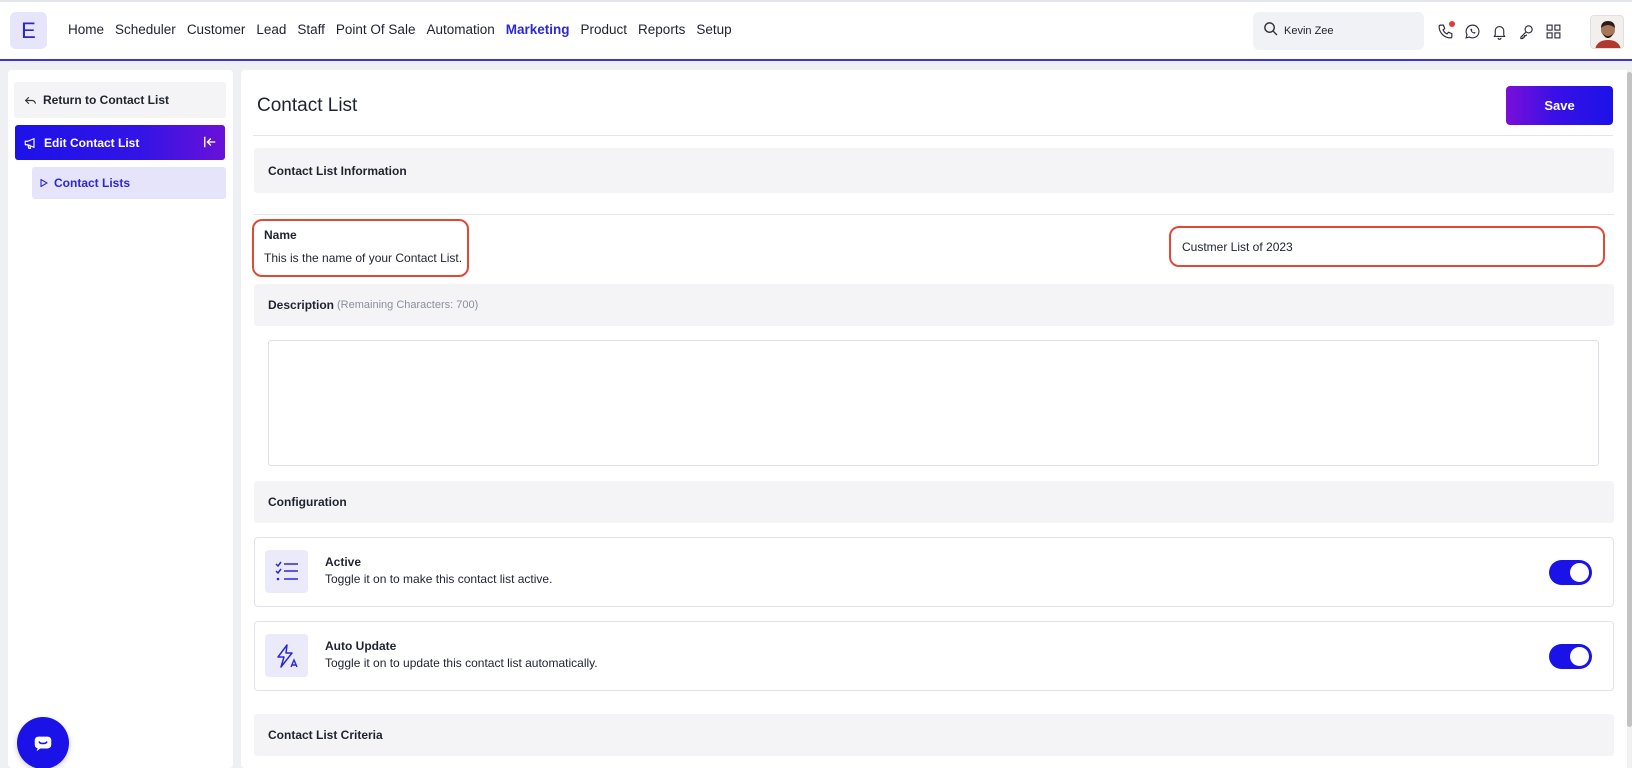 The width and height of the screenshot is (1632, 768). What do you see at coordinates (29, 143) in the screenshot?
I see `megaphone-icon` at bounding box center [29, 143].